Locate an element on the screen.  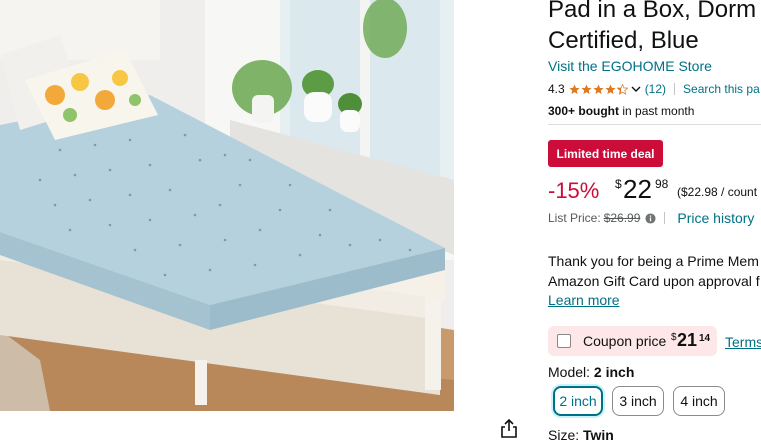
star-rating is located at coordinates (605, 89).